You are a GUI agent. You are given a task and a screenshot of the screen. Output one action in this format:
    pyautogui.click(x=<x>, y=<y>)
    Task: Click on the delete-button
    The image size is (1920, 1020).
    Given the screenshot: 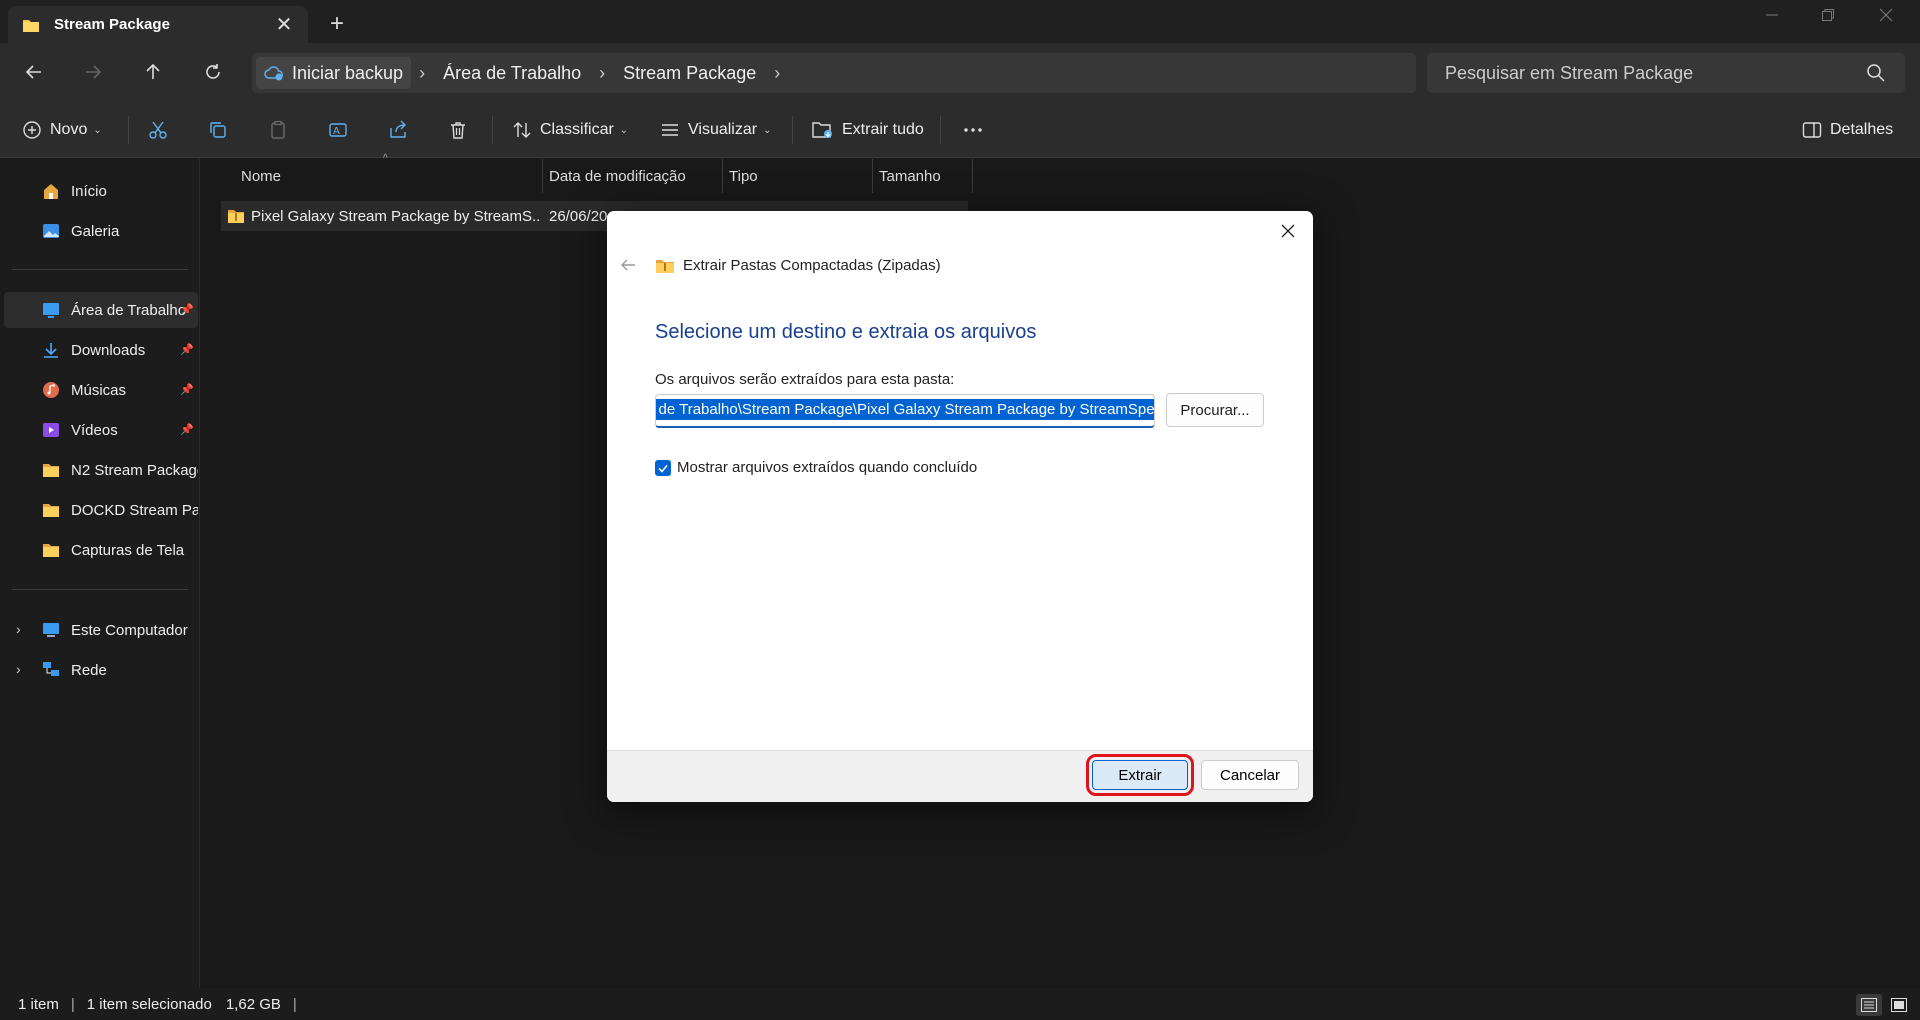 What is the action you would take?
    pyautogui.click(x=462, y=130)
    